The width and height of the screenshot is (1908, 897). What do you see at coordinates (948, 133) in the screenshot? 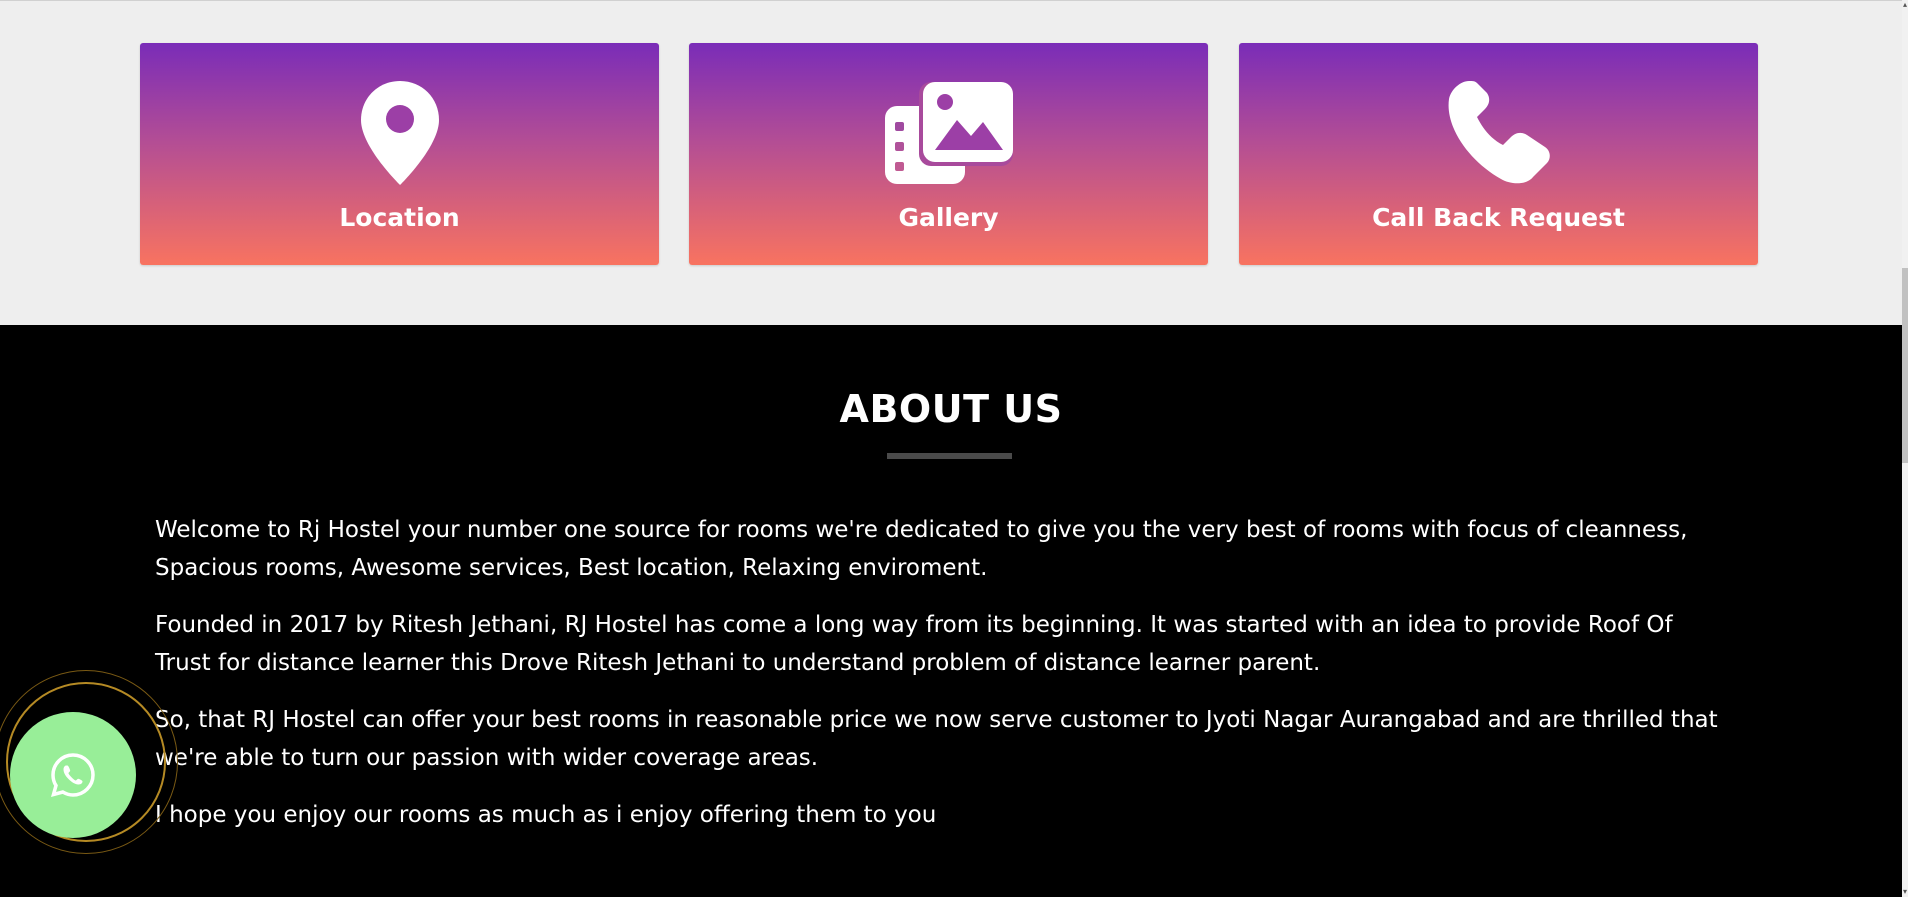
I see `gallery-icon` at bounding box center [948, 133].